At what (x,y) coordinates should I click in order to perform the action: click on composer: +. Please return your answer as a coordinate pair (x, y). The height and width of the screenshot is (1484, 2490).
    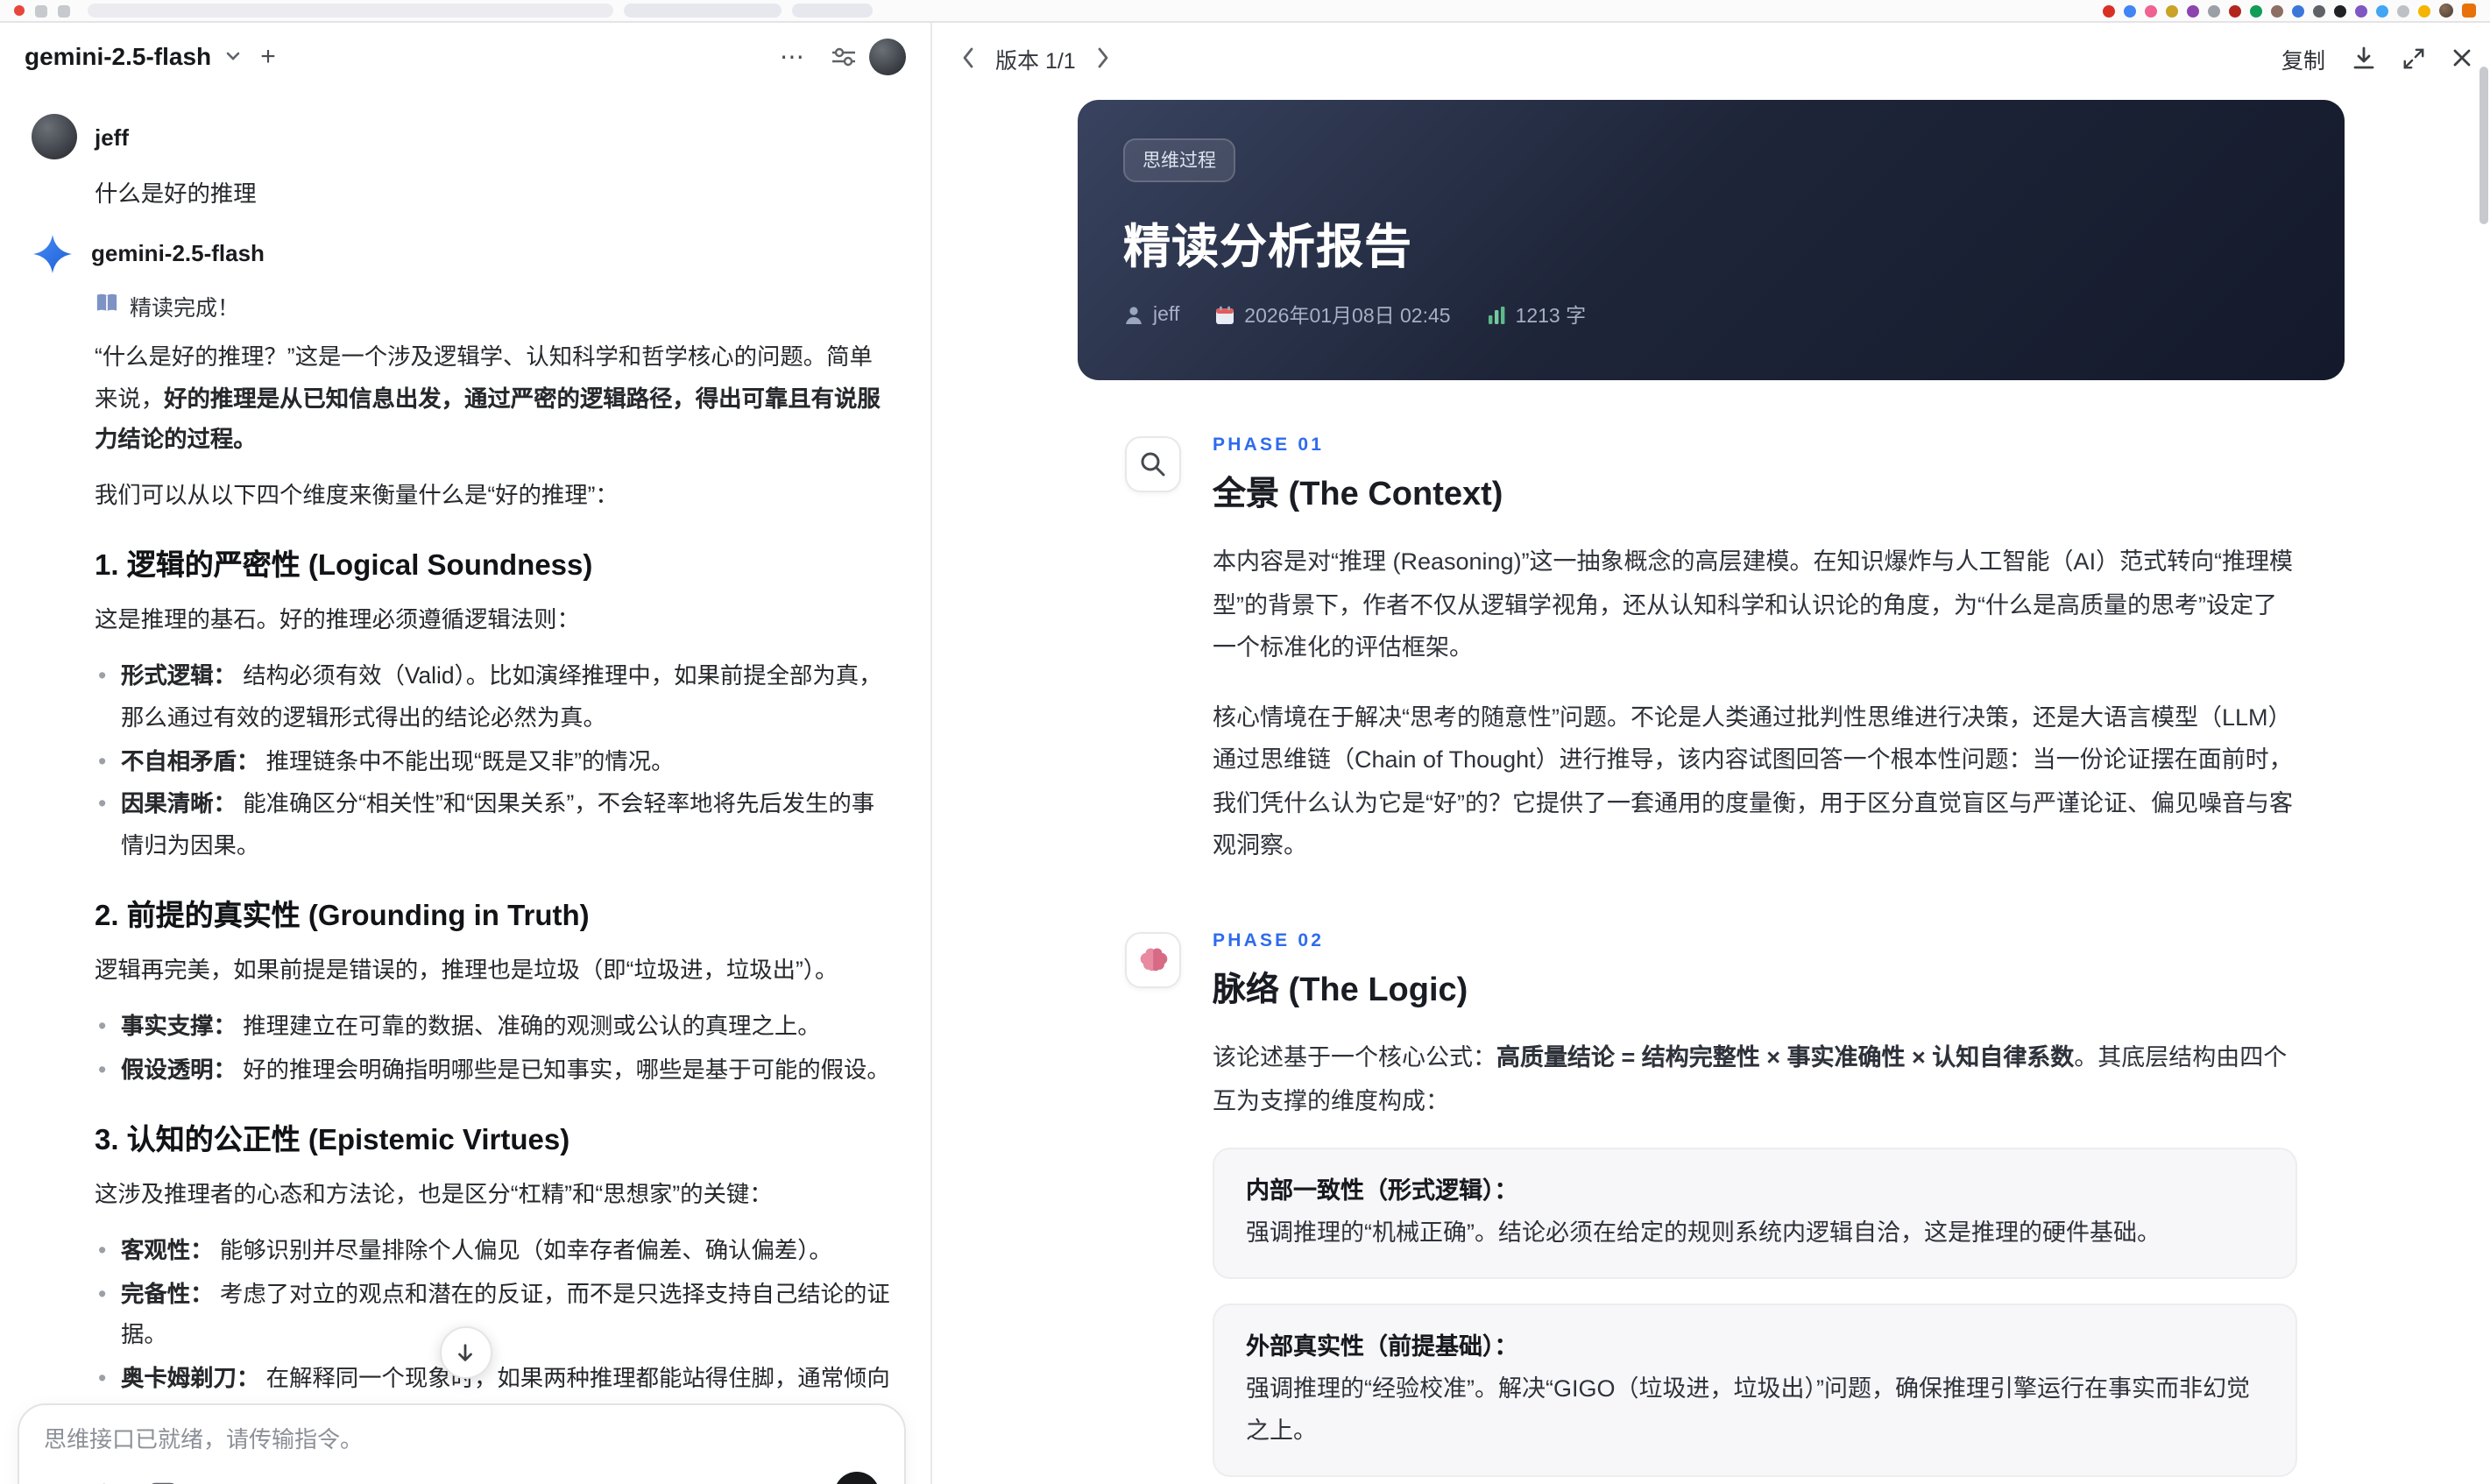
    Looking at the image, I should click on (462, 1443).